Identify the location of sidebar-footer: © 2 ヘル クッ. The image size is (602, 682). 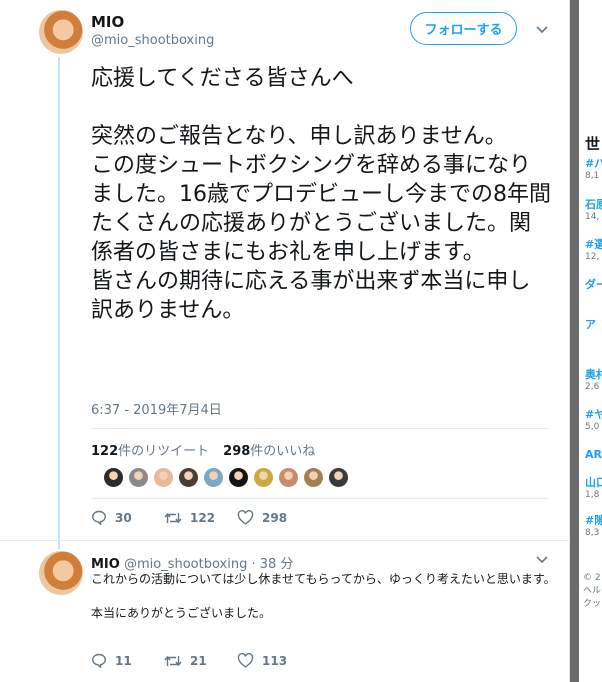
(592, 591).